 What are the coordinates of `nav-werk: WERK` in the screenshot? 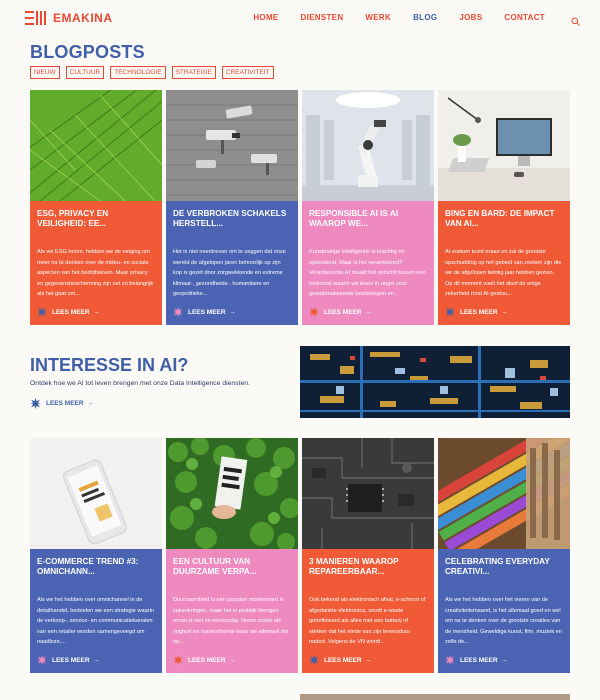 It's located at (378, 17).